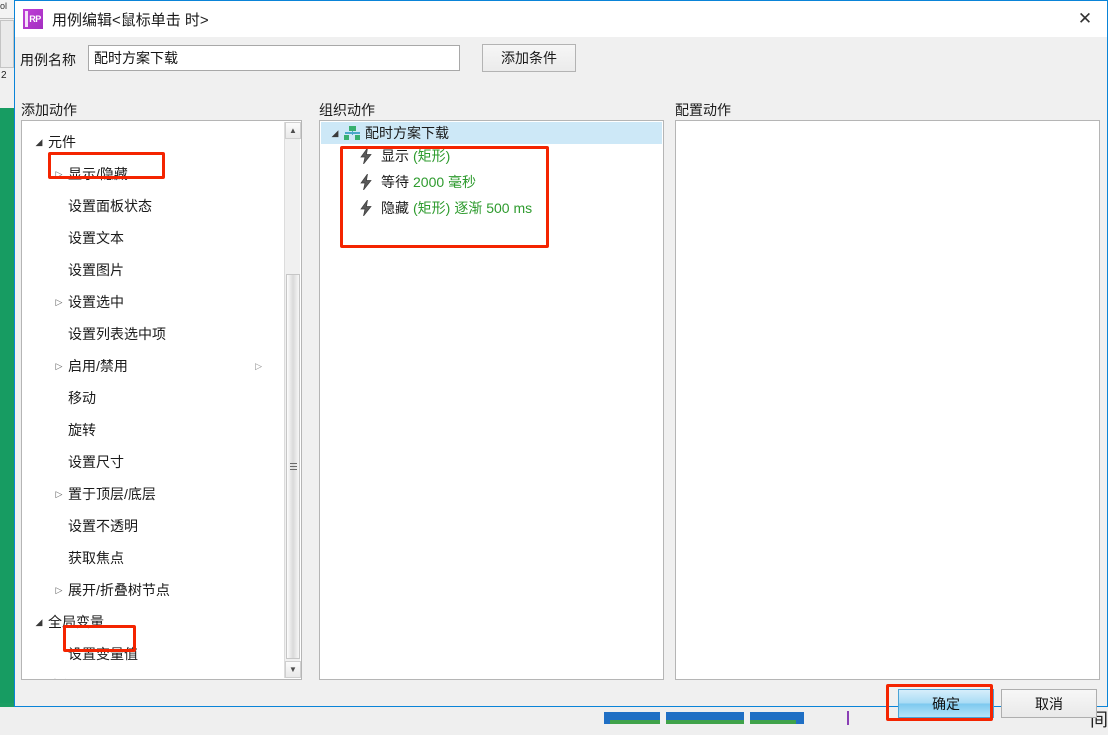 Image resolution: width=1108 pixels, height=735 pixels. What do you see at coordinates (153, 238) in the screenshot?
I see `tree-item: 设置文本` at bounding box center [153, 238].